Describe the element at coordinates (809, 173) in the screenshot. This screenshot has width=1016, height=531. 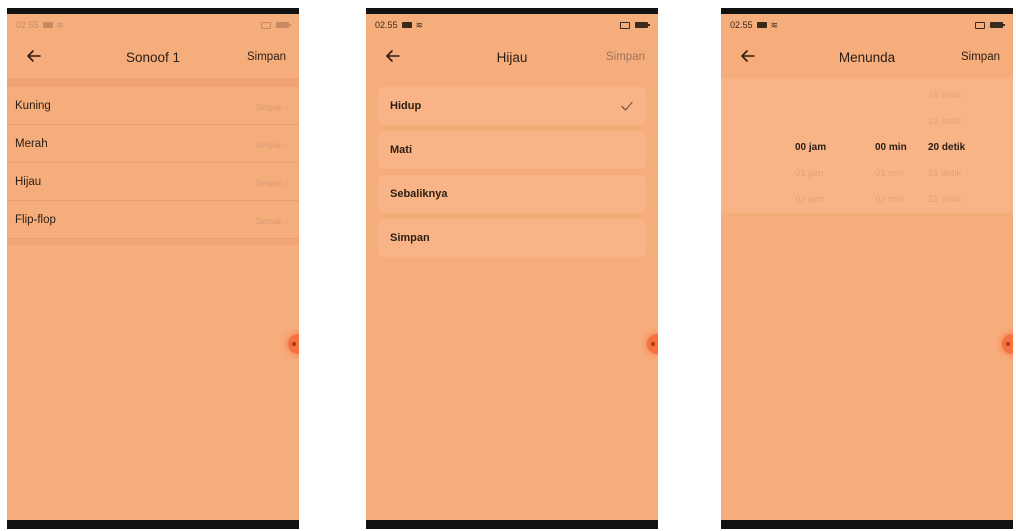
I see `picker-item: 01 jam` at that location.